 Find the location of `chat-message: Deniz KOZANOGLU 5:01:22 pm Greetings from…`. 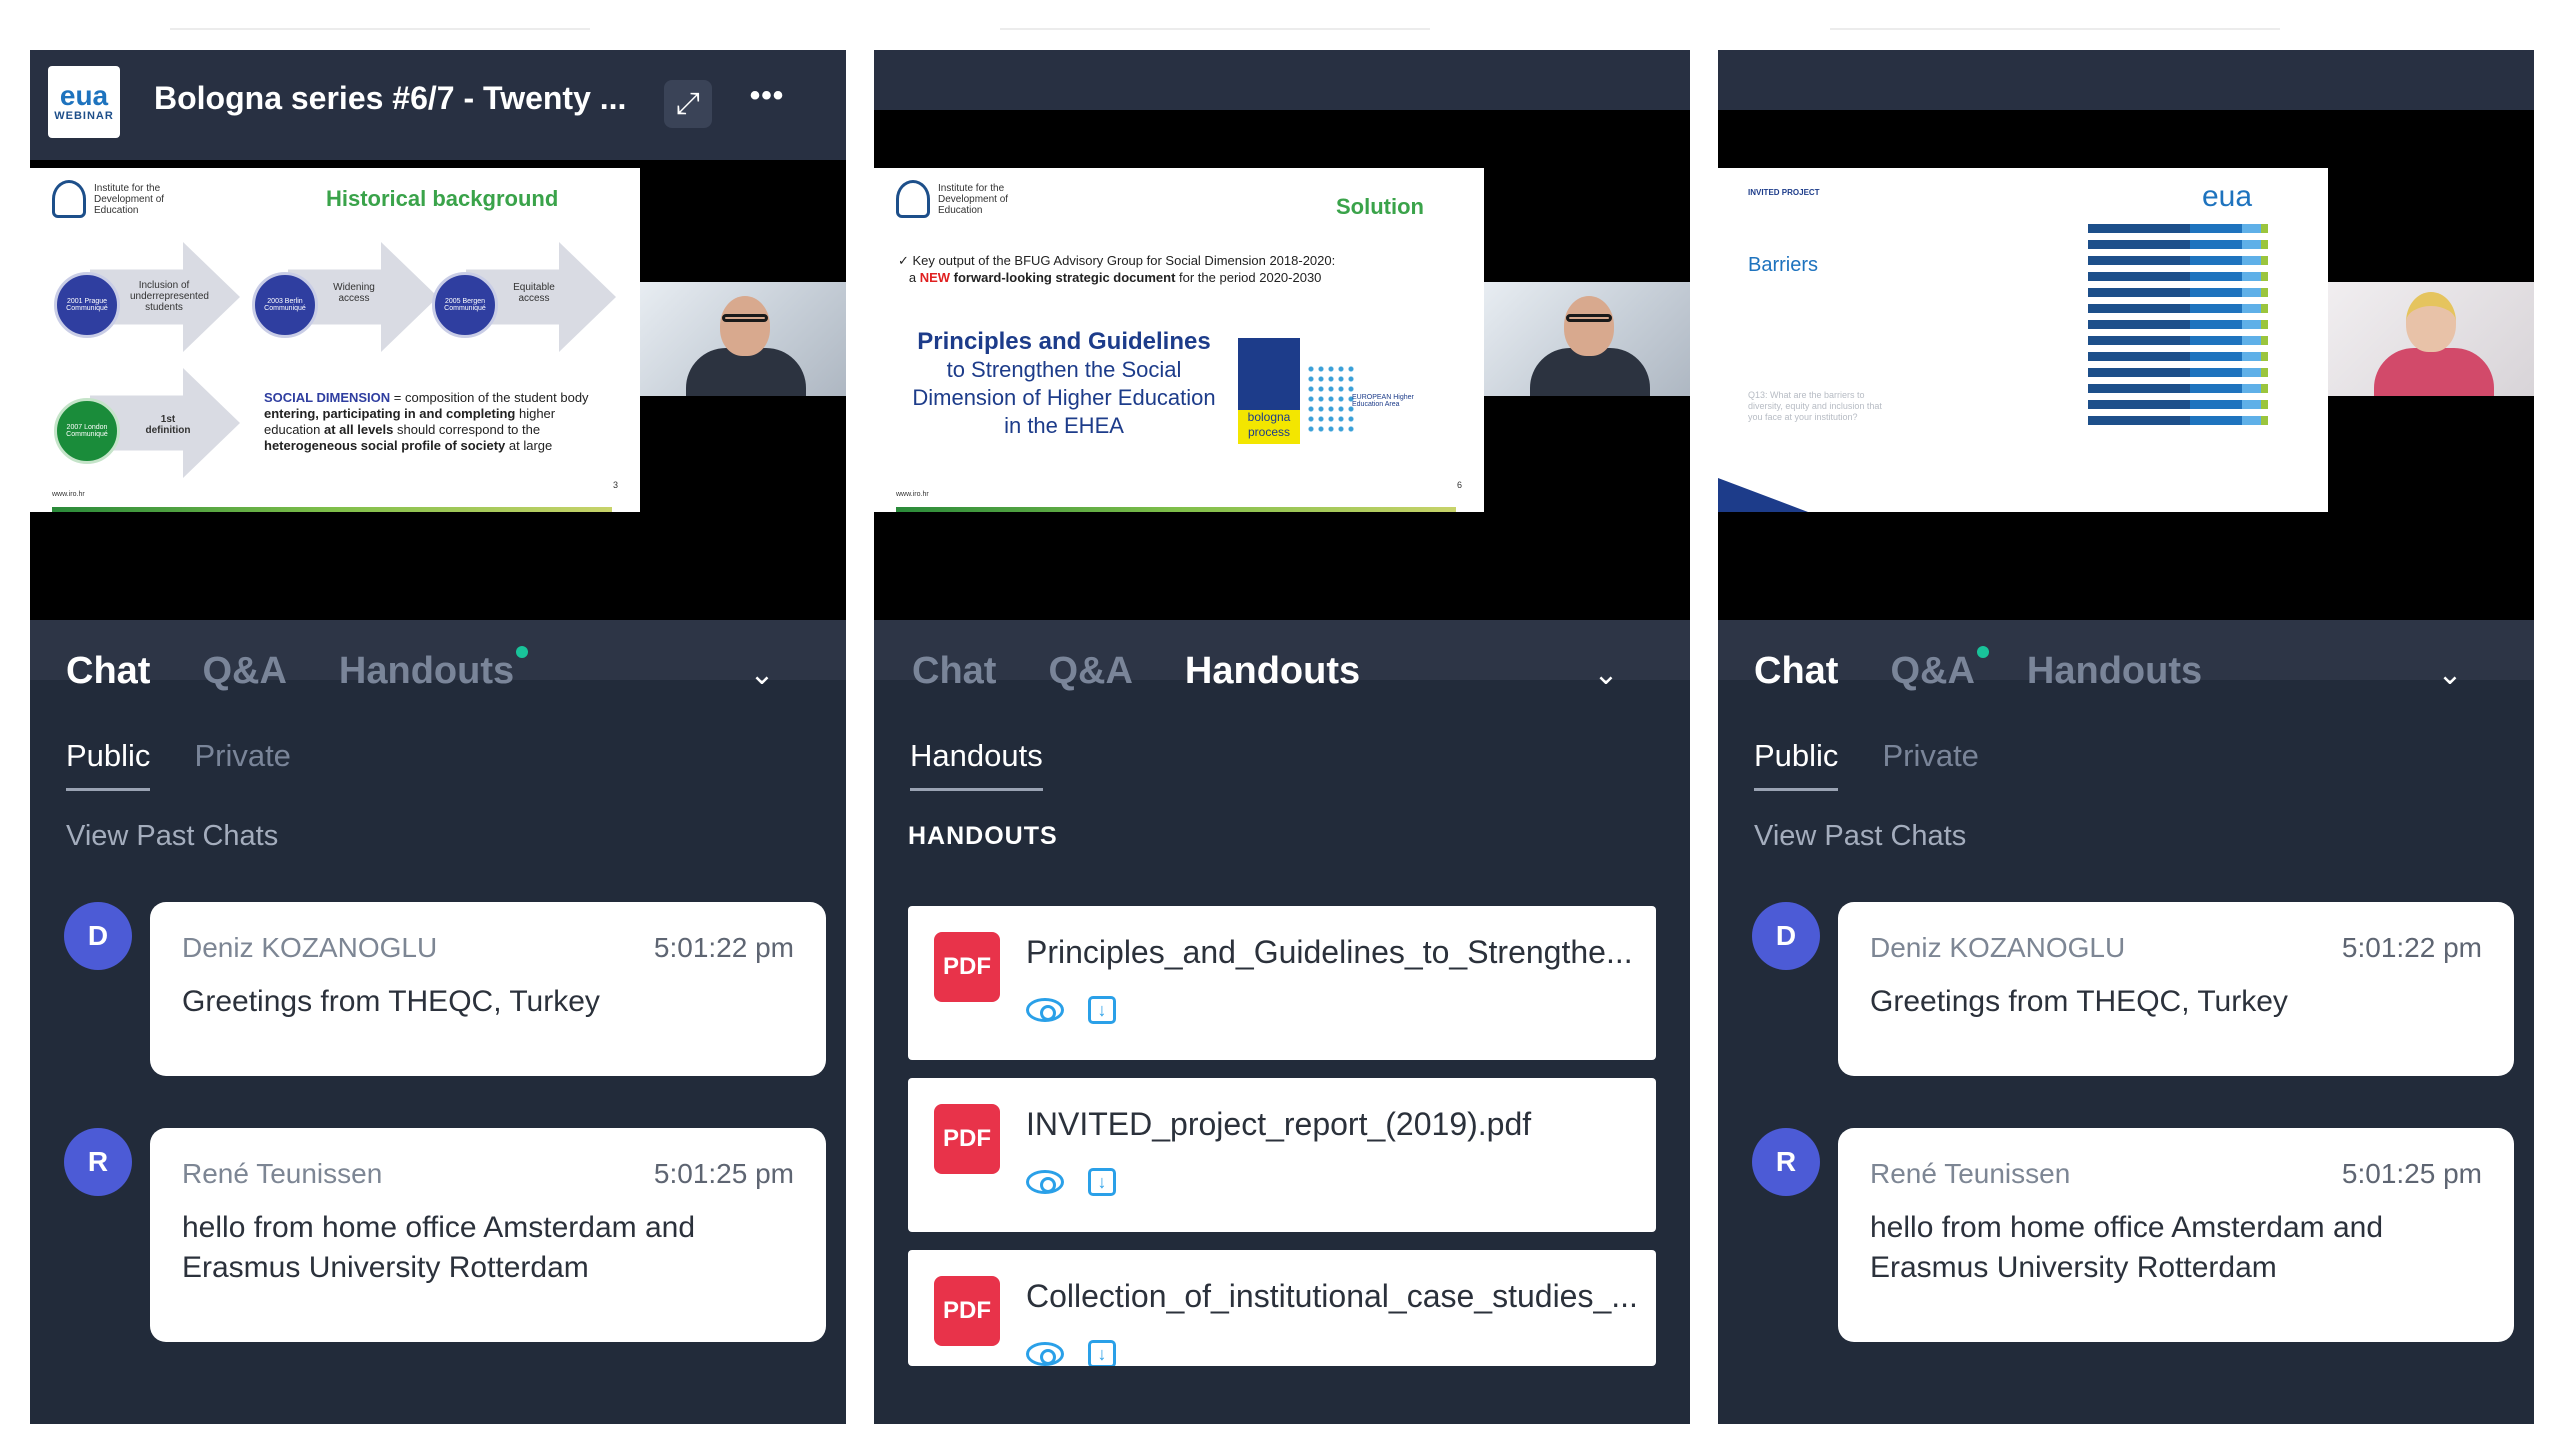

chat-message: Deniz KOZANOGLU 5:01:22 pm Greetings from… is located at coordinates (488, 989).